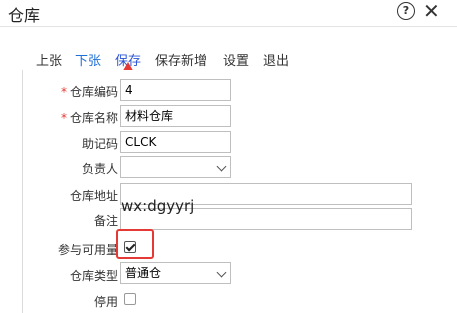  Describe the element at coordinates (175, 273) in the screenshot. I see `type-select: 普通仓` at that location.